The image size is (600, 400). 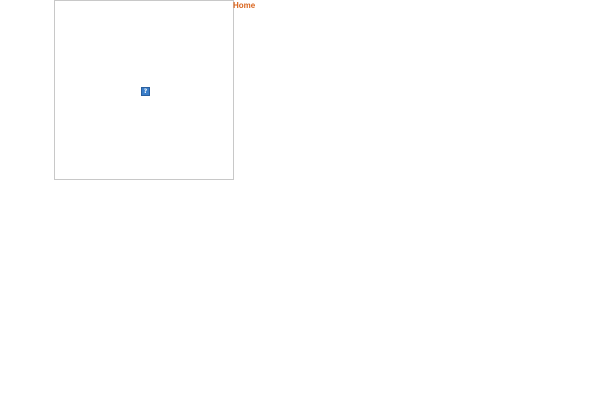 I want to click on broken-image-glyph: ?, so click(x=145, y=91).